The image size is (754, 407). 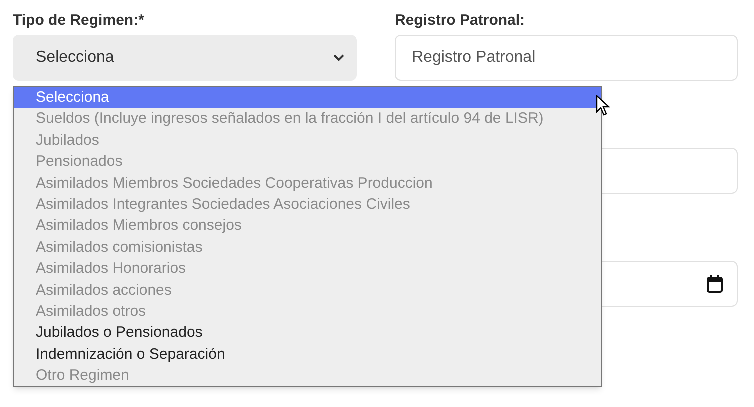 I want to click on calendar-icon, so click(x=715, y=284).